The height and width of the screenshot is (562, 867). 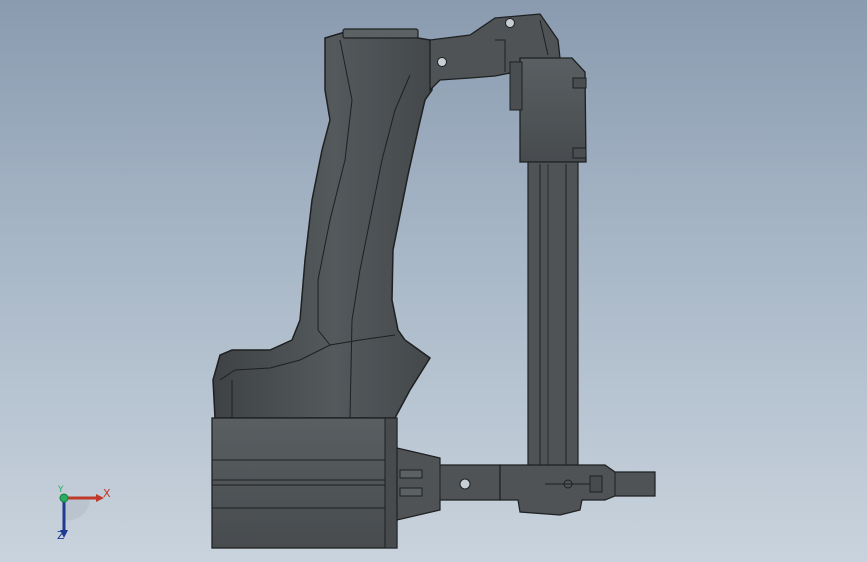 I want to click on z-axis-label: Z, so click(x=61, y=535).